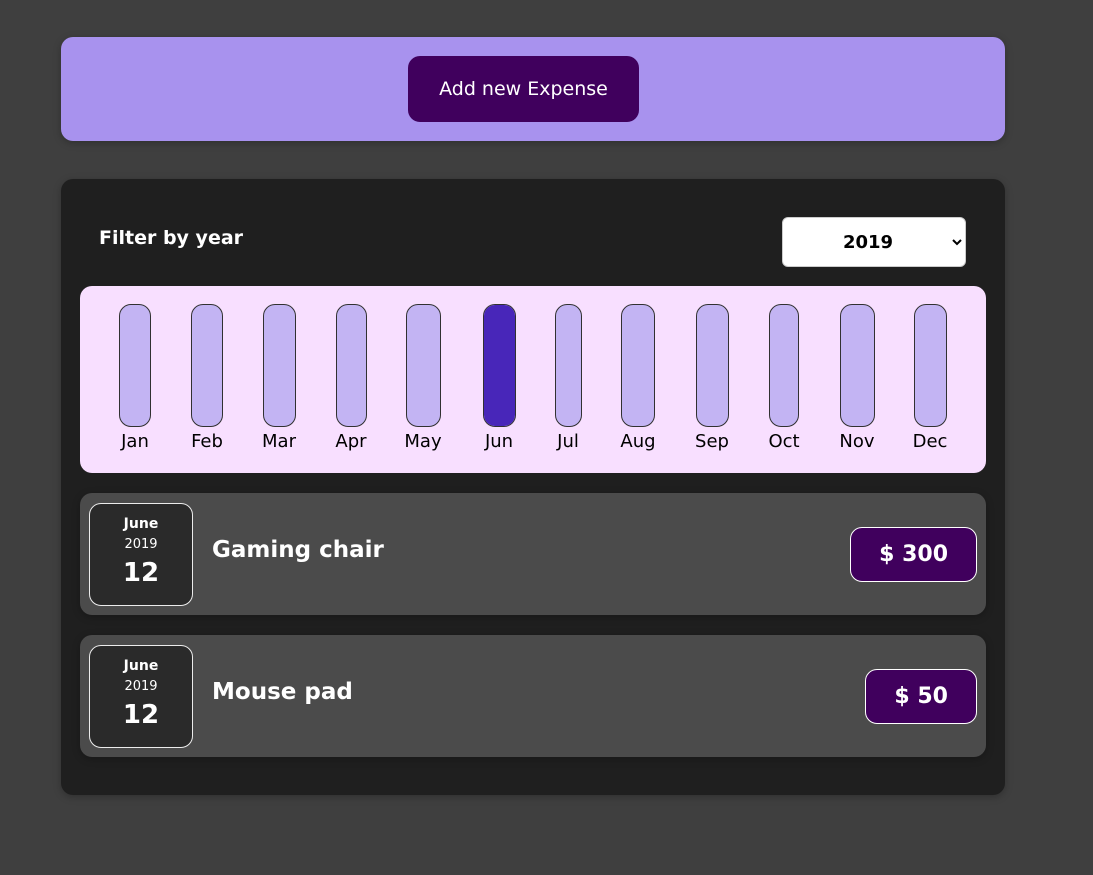 The width and height of the screenshot is (1093, 875). I want to click on chart-bar-dec: Dec, so click(930, 378).